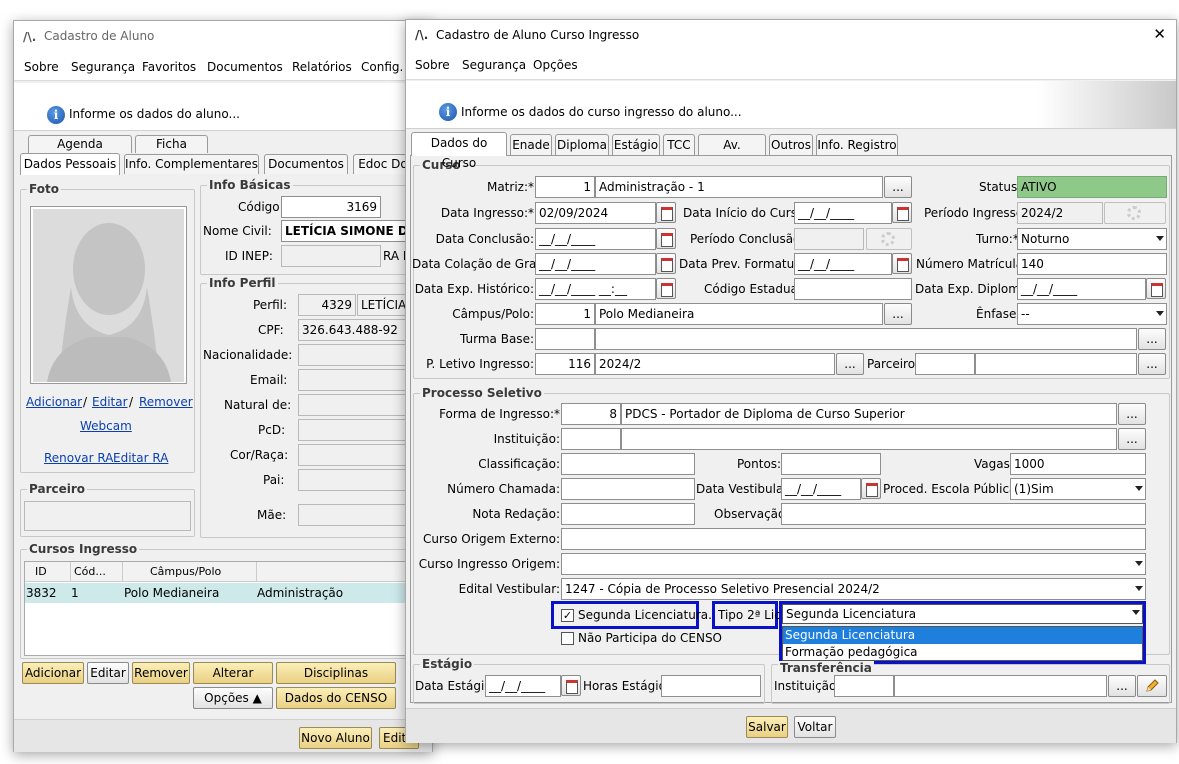  What do you see at coordinates (666, 238) in the screenshot?
I see `data-conclusao-calendar-icon` at bounding box center [666, 238].